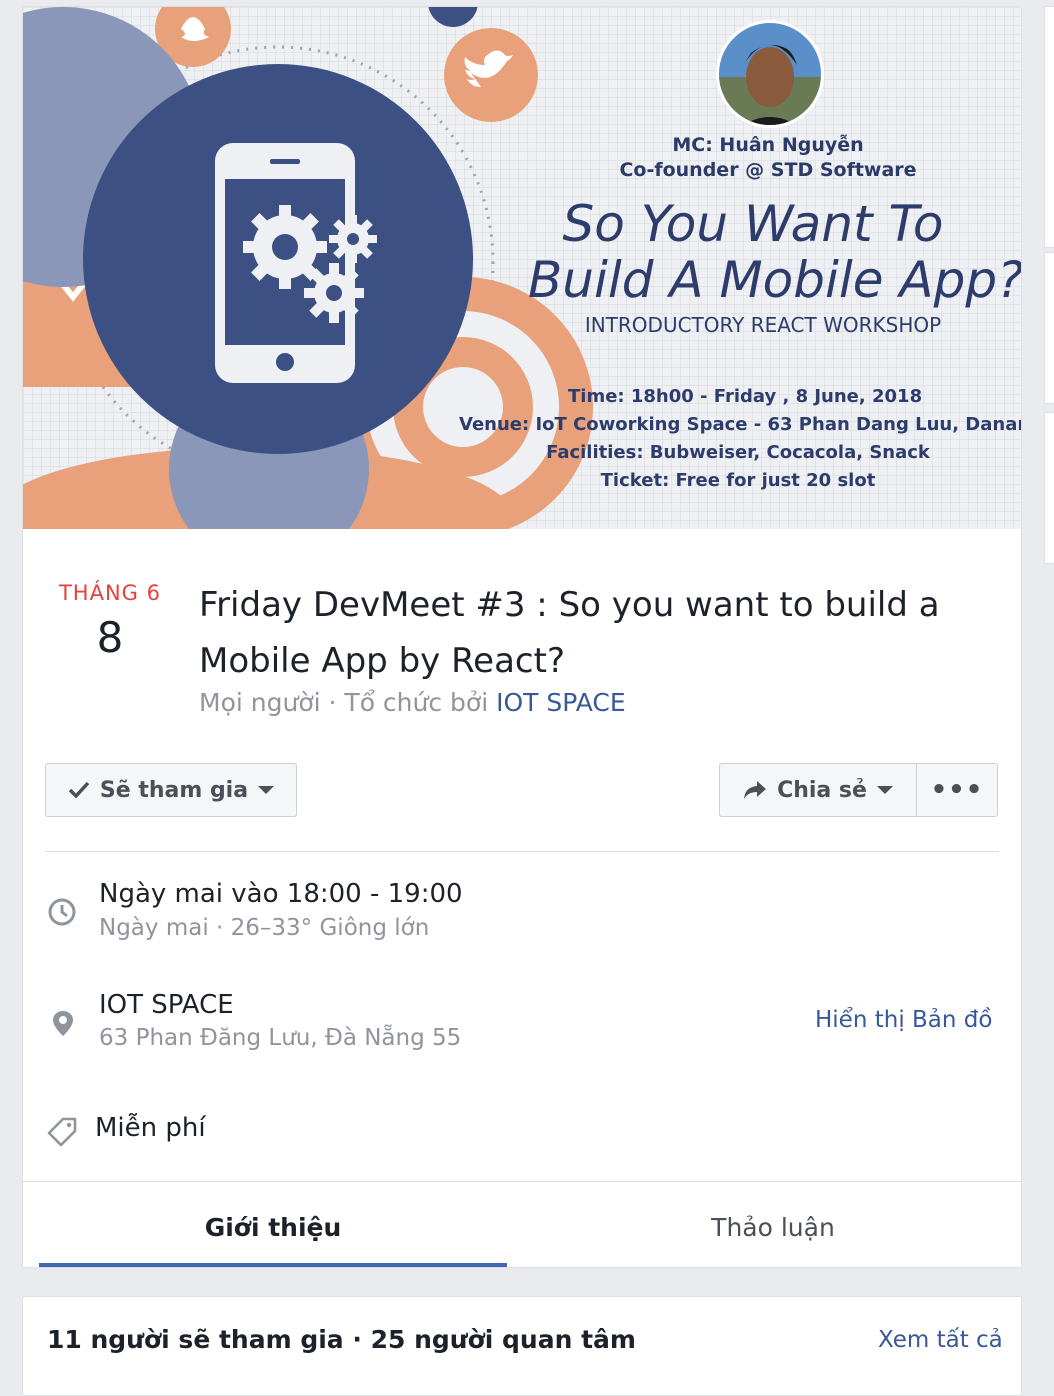 The image size is (1054, 1396). What do you see at coordinates (273, 1226) in the screenshot?
I see `tab-about: Giới thiệu` at bounding box center [273, 1226].